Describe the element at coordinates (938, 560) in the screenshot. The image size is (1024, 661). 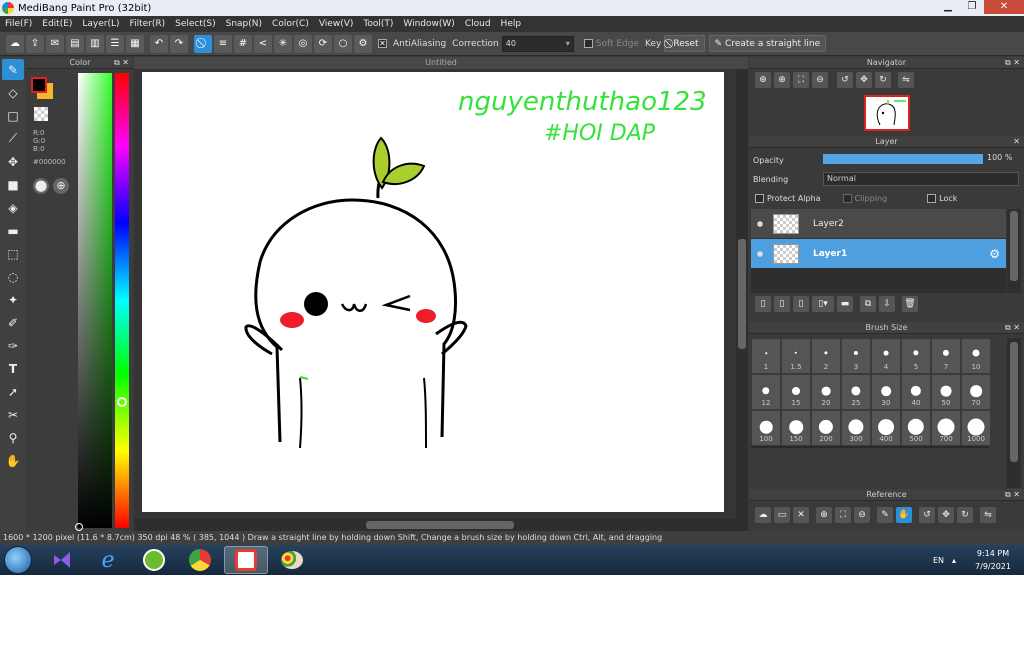
I see `language-indicator: EN` at that location.